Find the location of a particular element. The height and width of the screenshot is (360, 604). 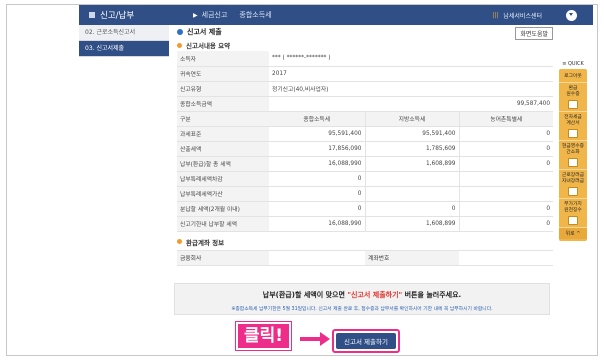

table-row: 산출세액 17,856,090 1,785,609 0 is located at coordinates (365, 149).